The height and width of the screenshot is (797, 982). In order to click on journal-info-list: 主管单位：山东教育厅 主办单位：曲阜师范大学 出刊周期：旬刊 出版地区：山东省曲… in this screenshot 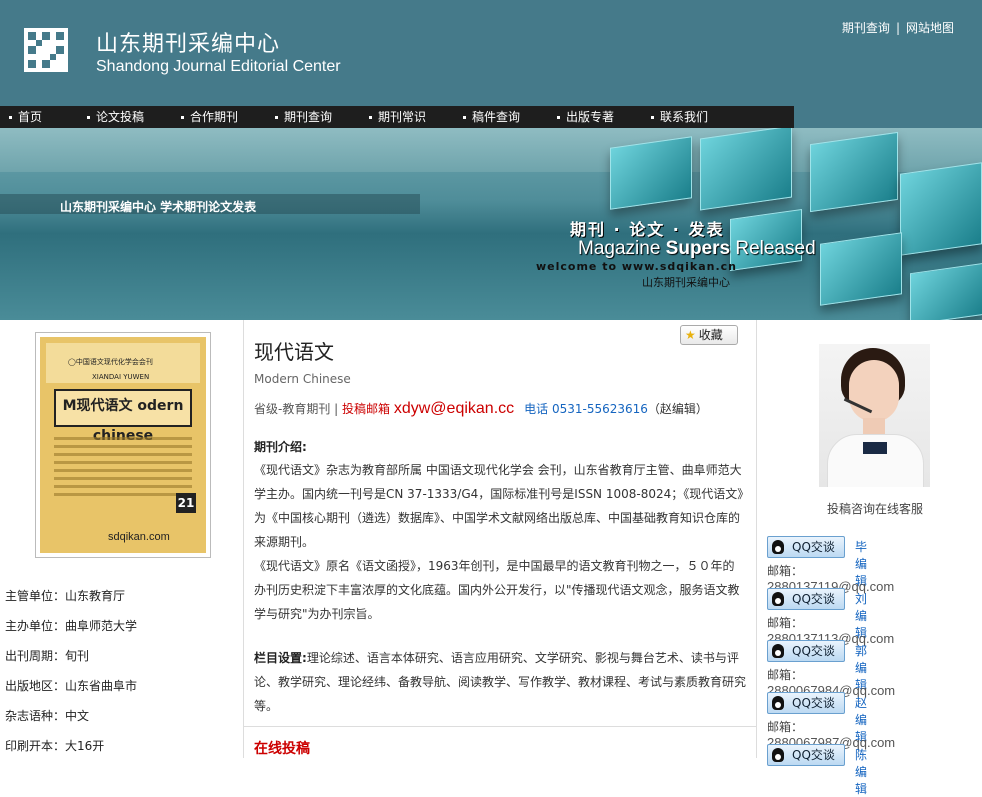, I will do `click(71, 676)`.